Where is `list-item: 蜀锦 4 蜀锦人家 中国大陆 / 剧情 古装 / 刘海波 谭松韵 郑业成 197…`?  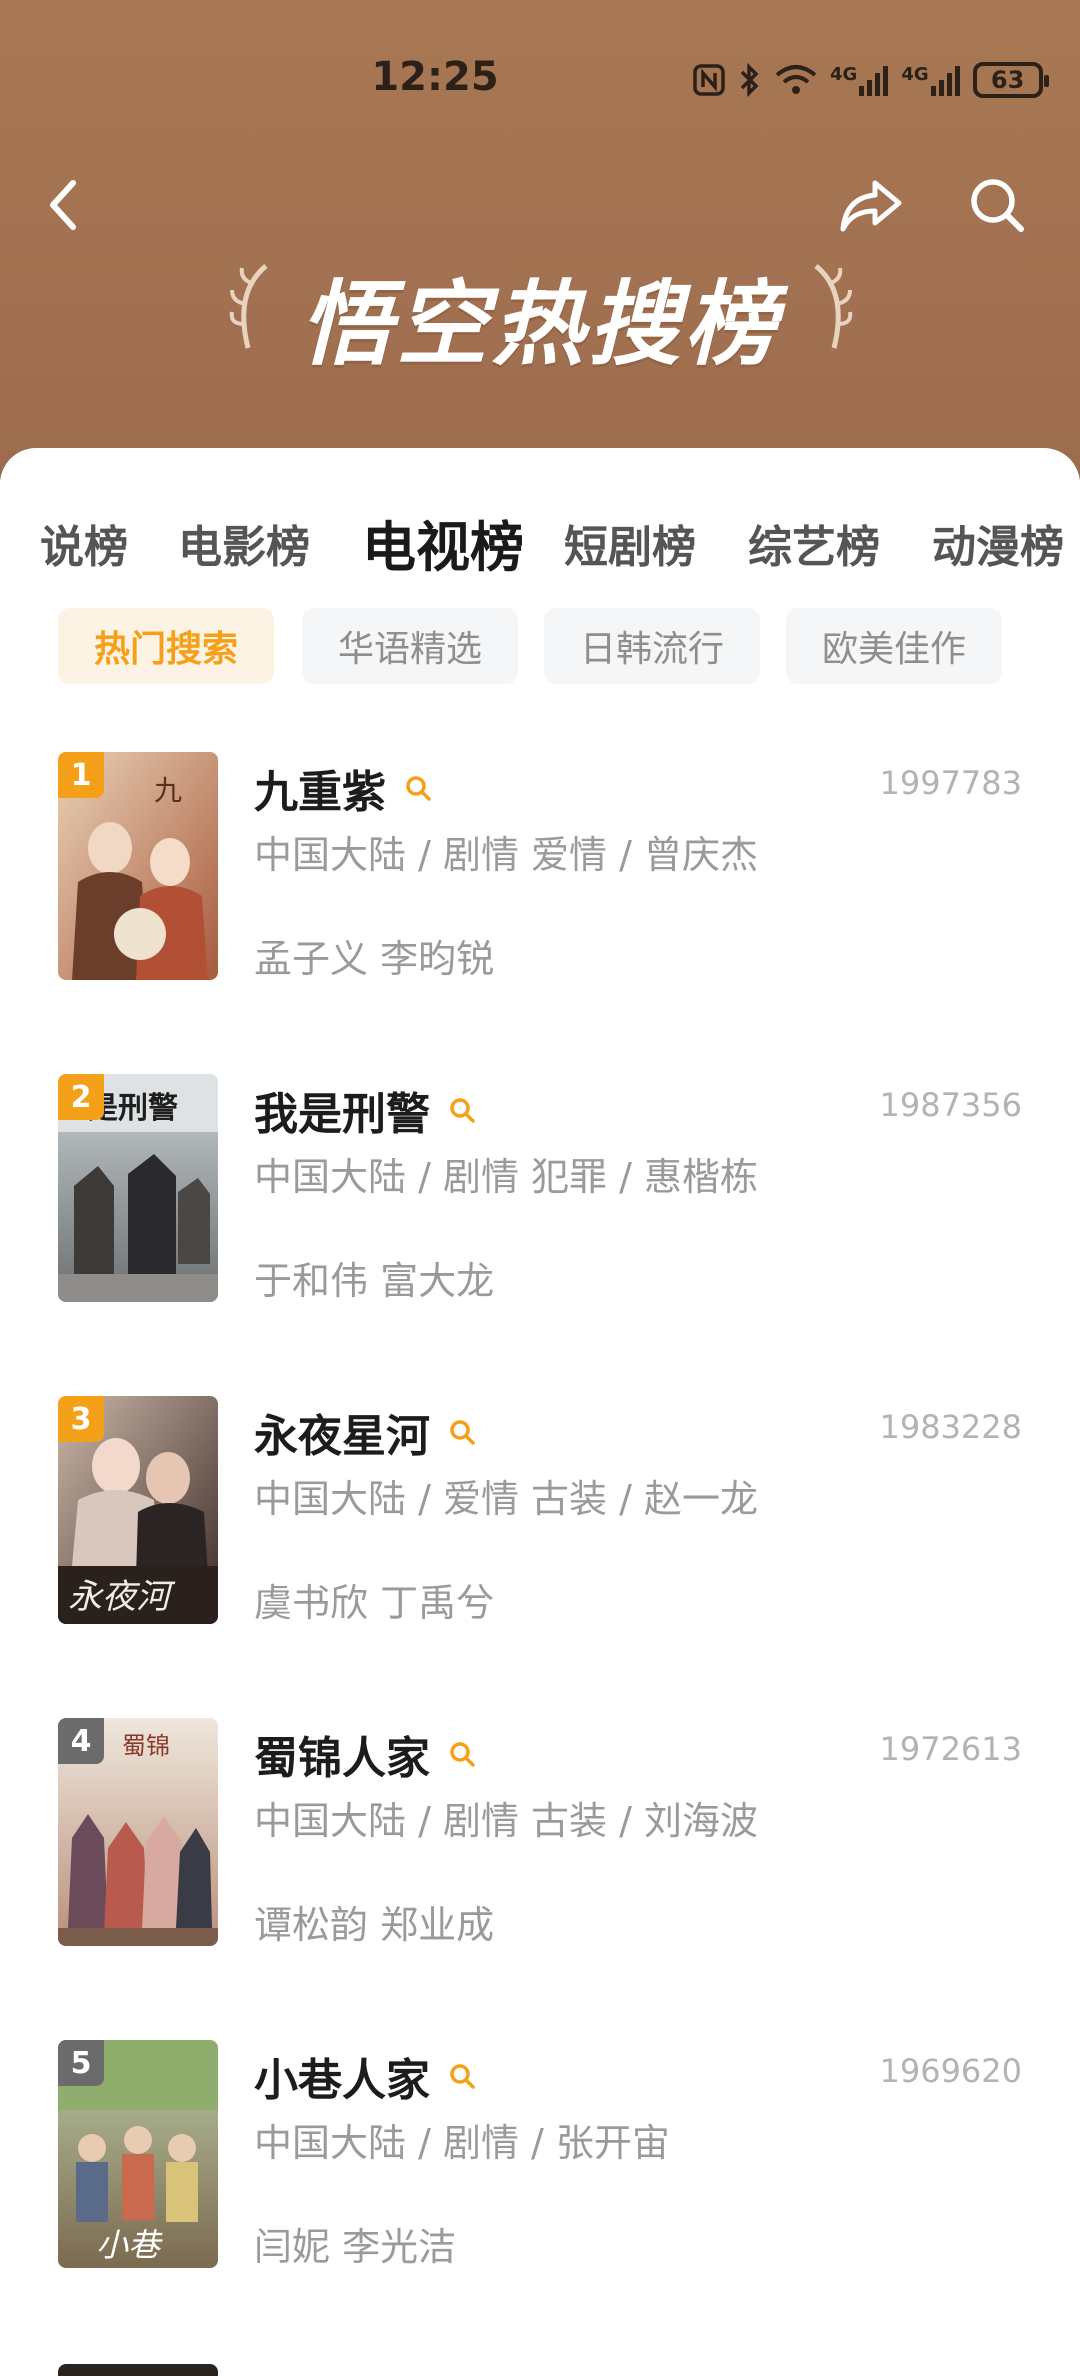
list-item: 蜀锦 4 蜀锦人家 中国大陆 / 剧情 古装 / 刘海波 谭松韵 郑业成 197… is located at coordinates (540, 1833).